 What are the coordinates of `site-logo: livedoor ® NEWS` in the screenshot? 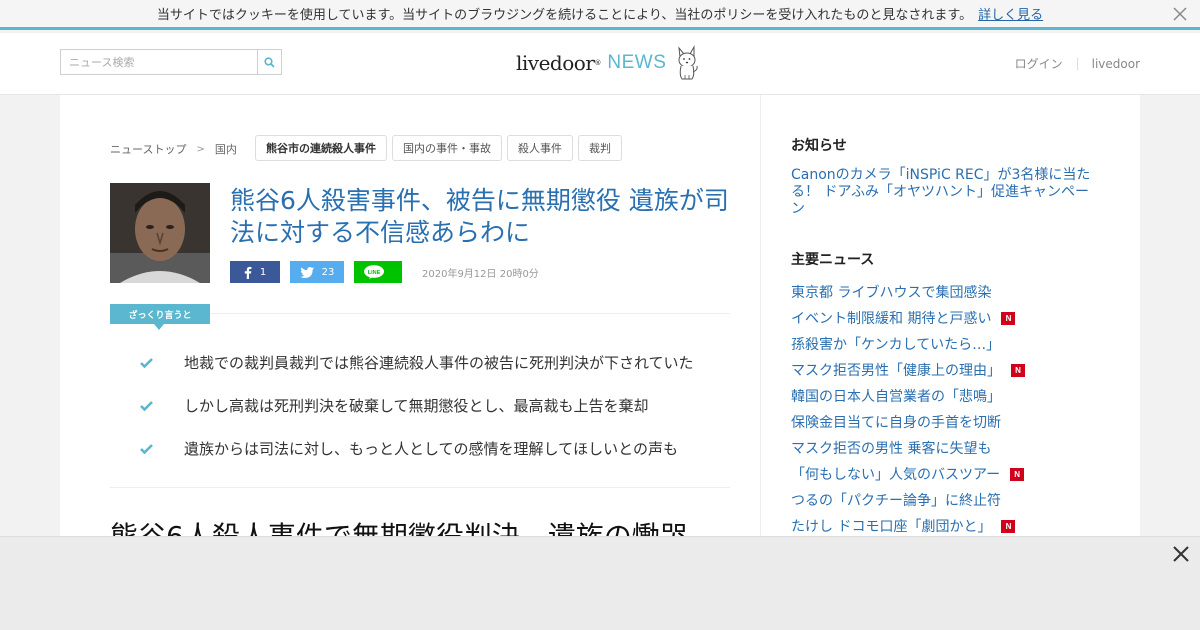 It's located at (608, 63).